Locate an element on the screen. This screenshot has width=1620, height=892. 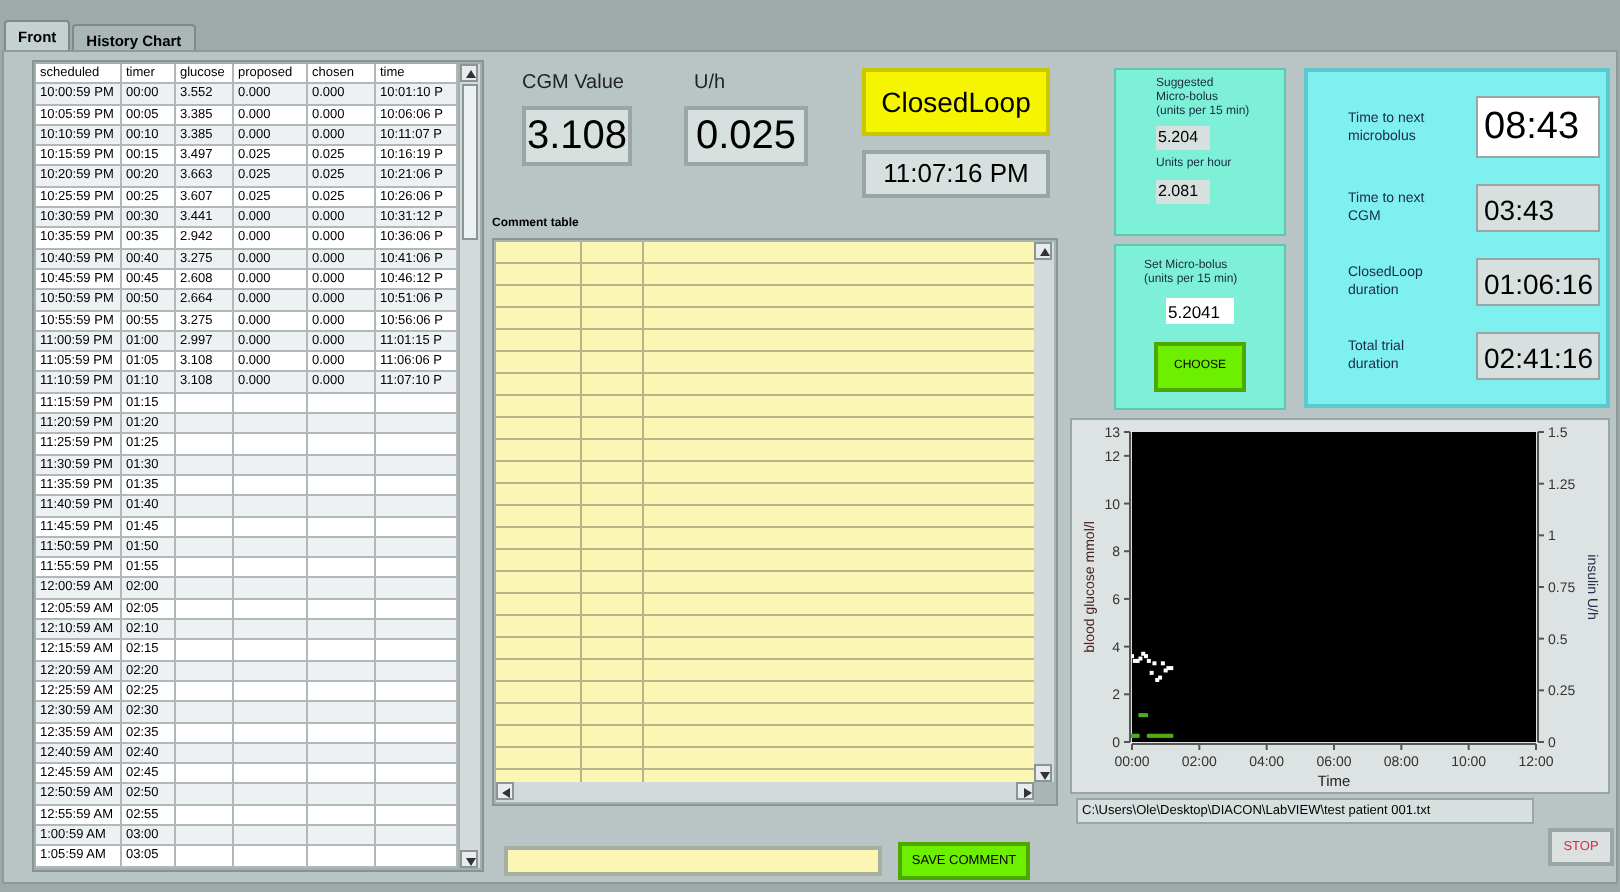
suggested-value: 5.204 is located at coordinates (1183, 138).